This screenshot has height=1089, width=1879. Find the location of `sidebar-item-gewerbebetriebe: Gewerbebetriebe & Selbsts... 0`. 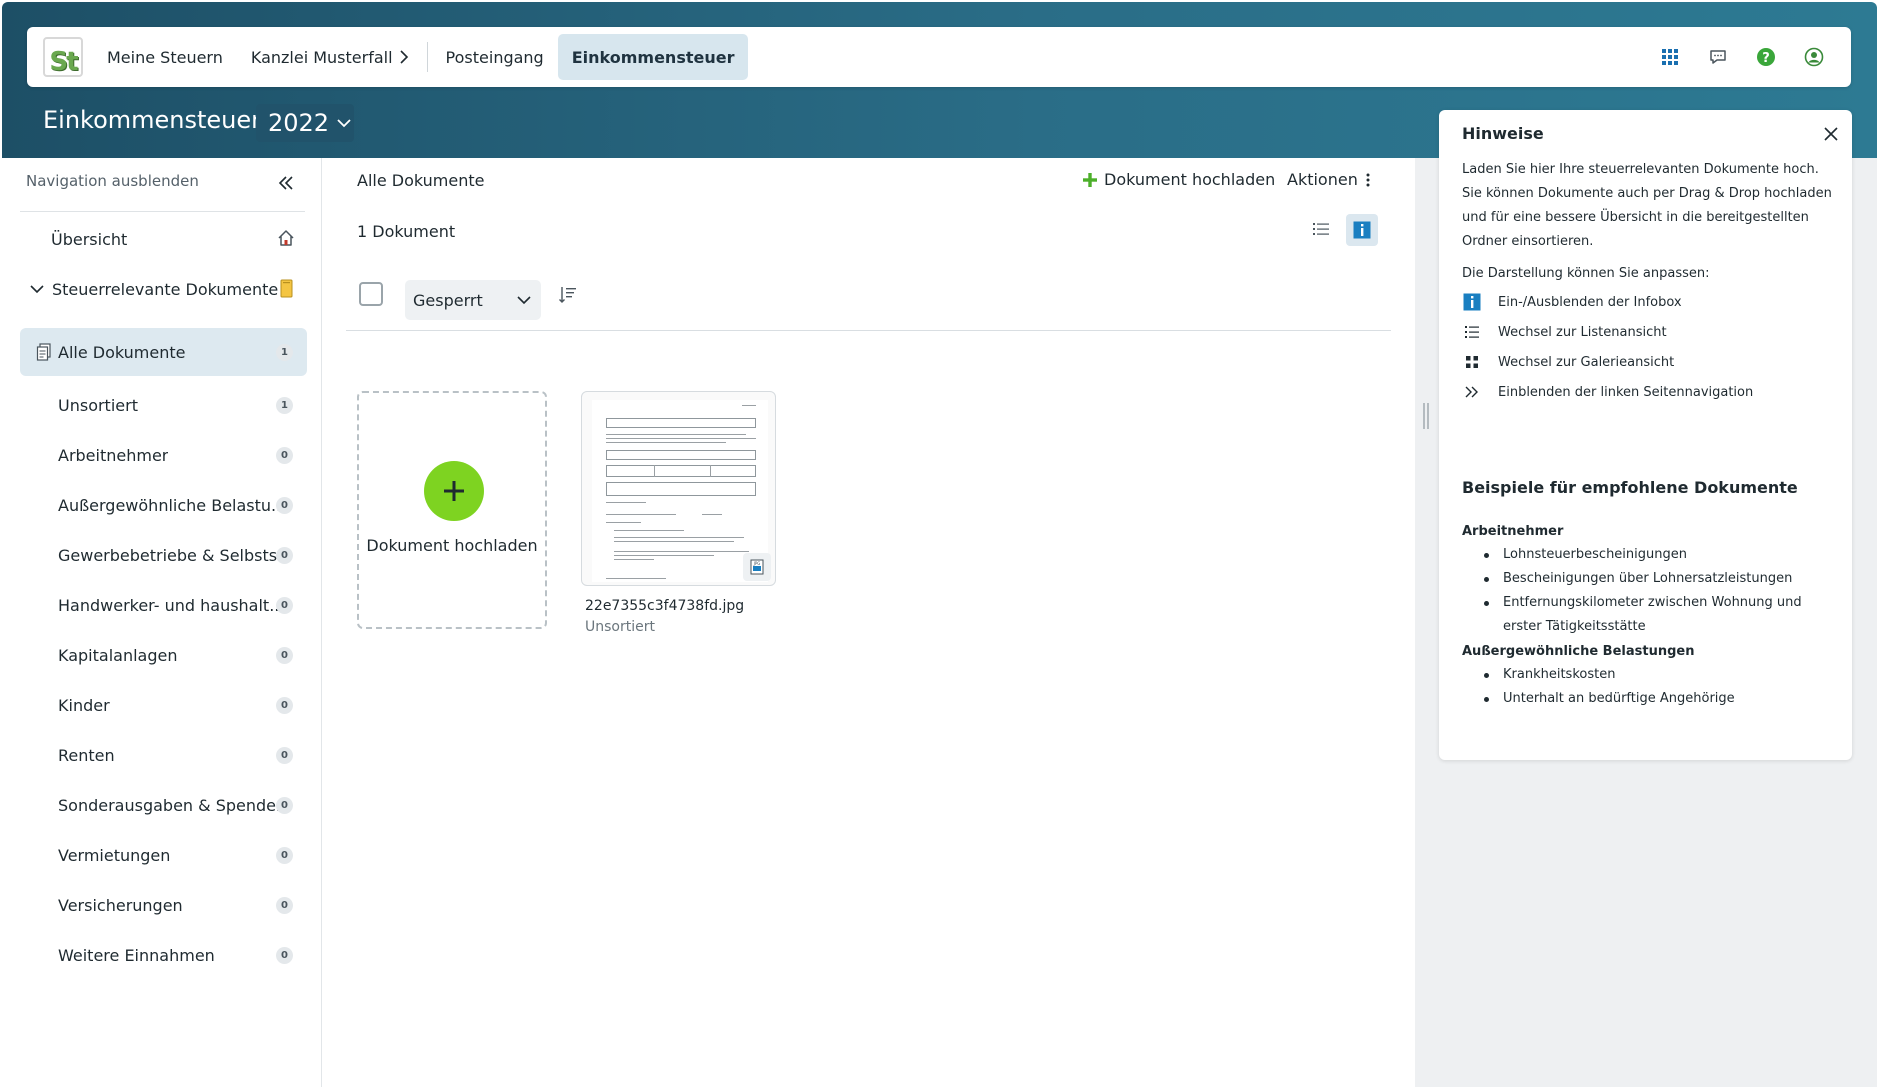

sidebar-item-gewerbebetriebe: Gewerbebetriebe & Selbsts... 0 is located at coordinates (163, 555).